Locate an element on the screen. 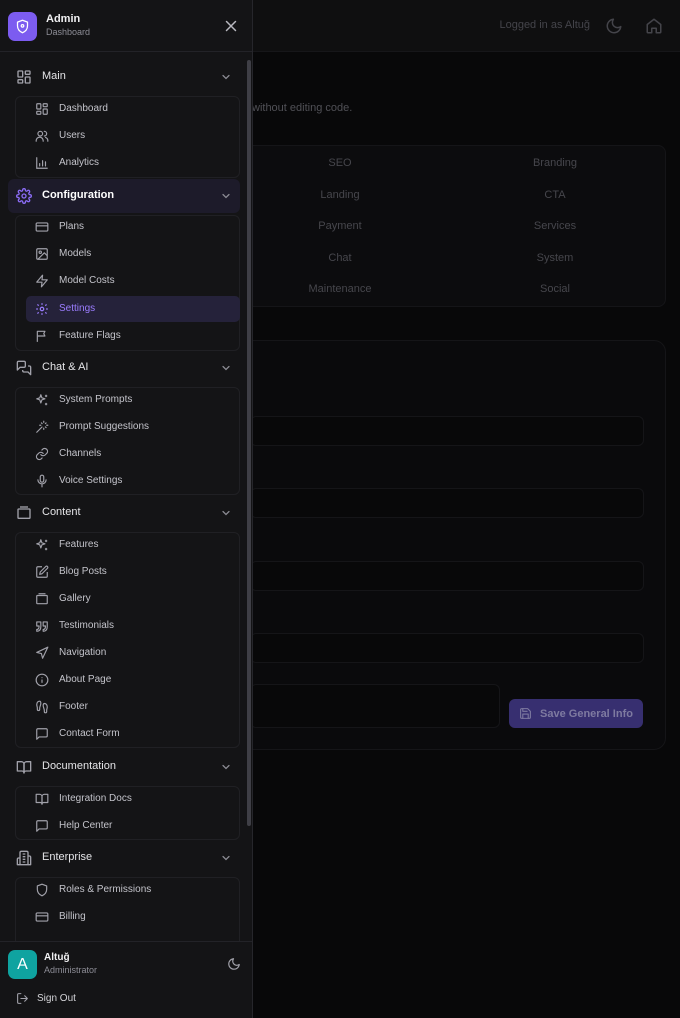  section-label: Main is located at coordinates (54, 76).